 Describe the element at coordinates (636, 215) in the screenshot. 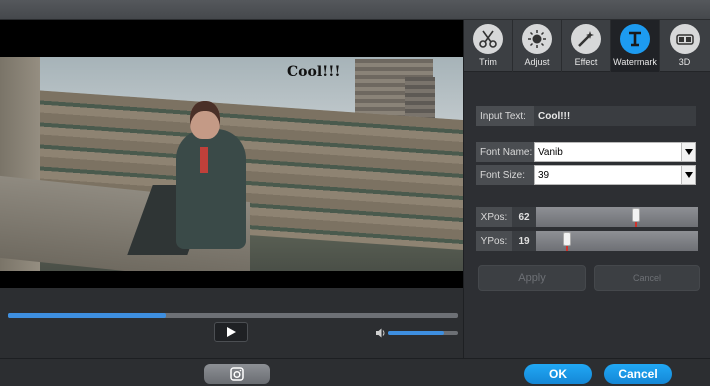

I see `xpos-slider-thumb` at that location.